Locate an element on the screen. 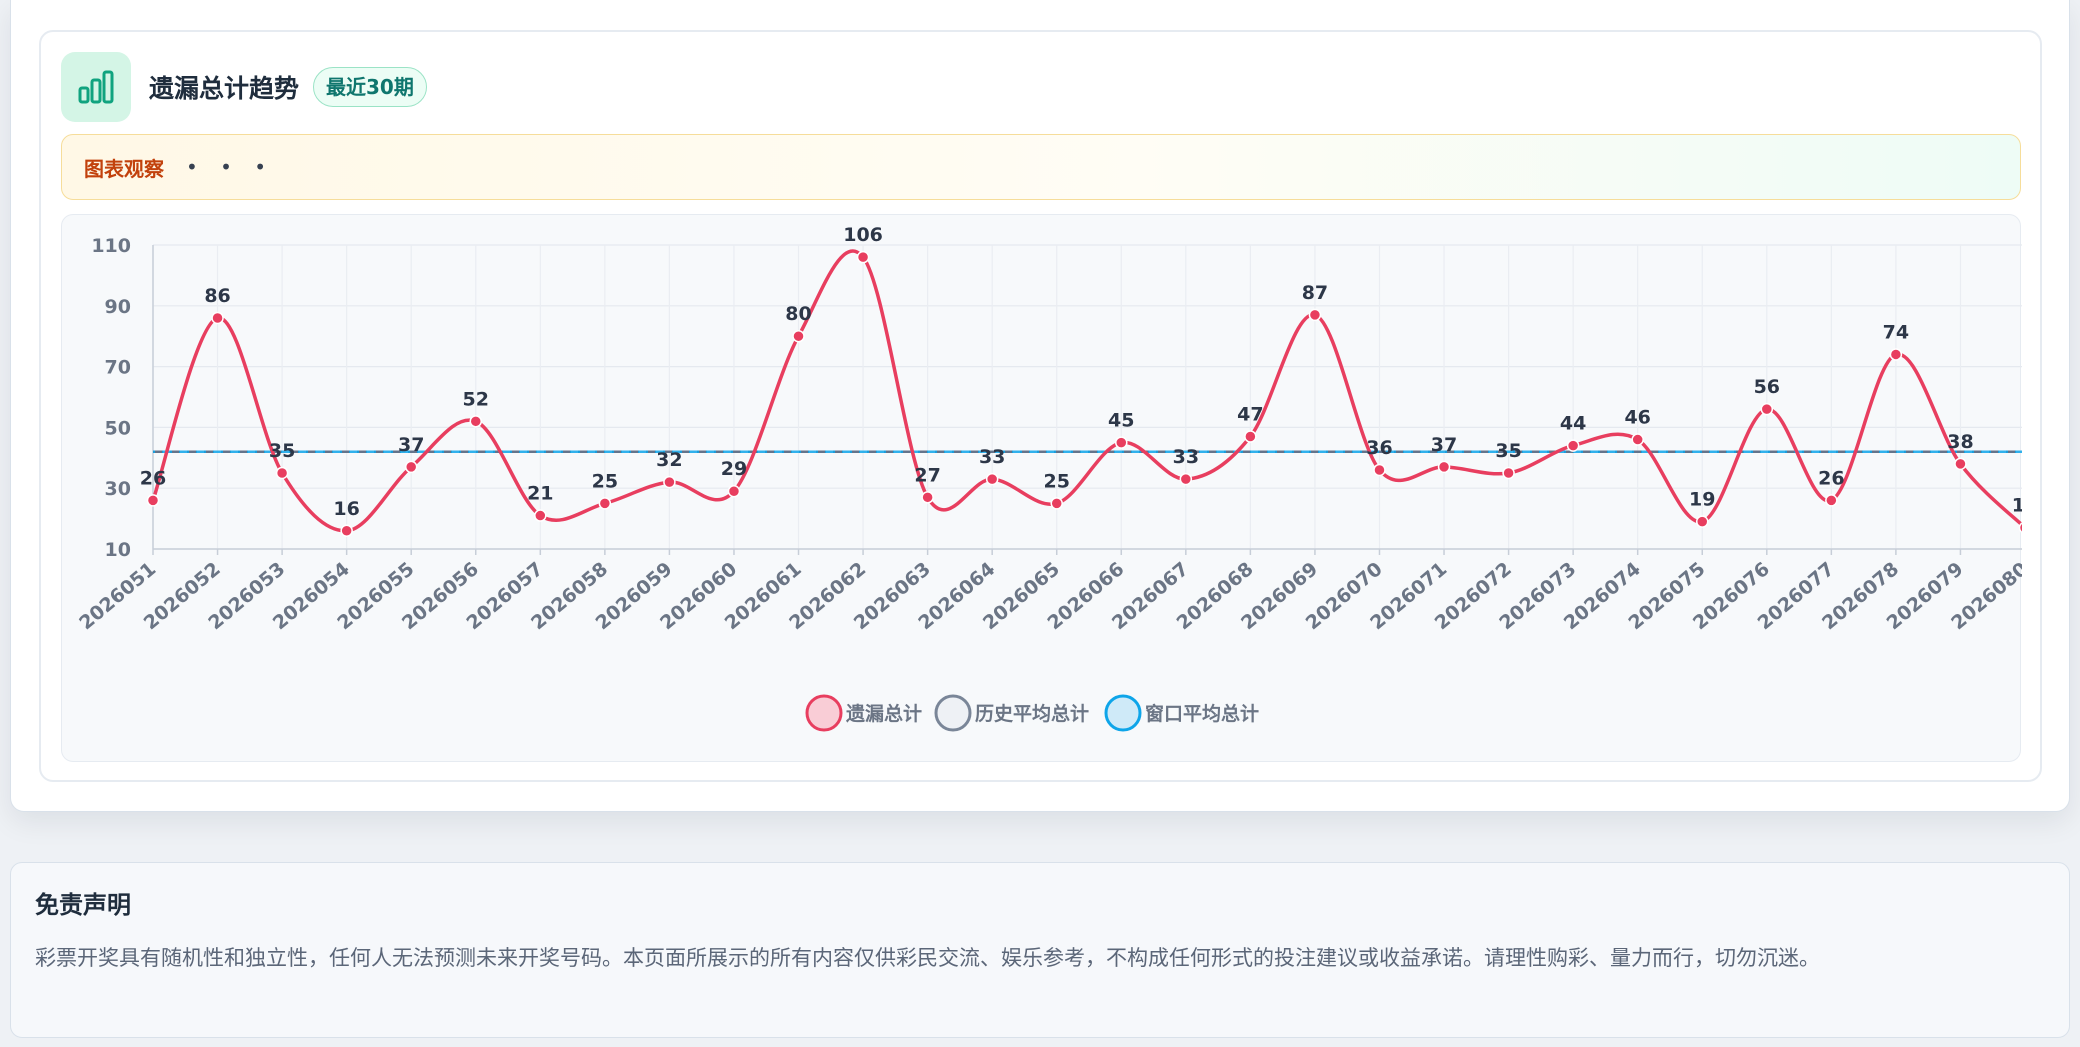  chart-header: 遗漏总计趋势 最近30期 is located at coordinates (244, 87).